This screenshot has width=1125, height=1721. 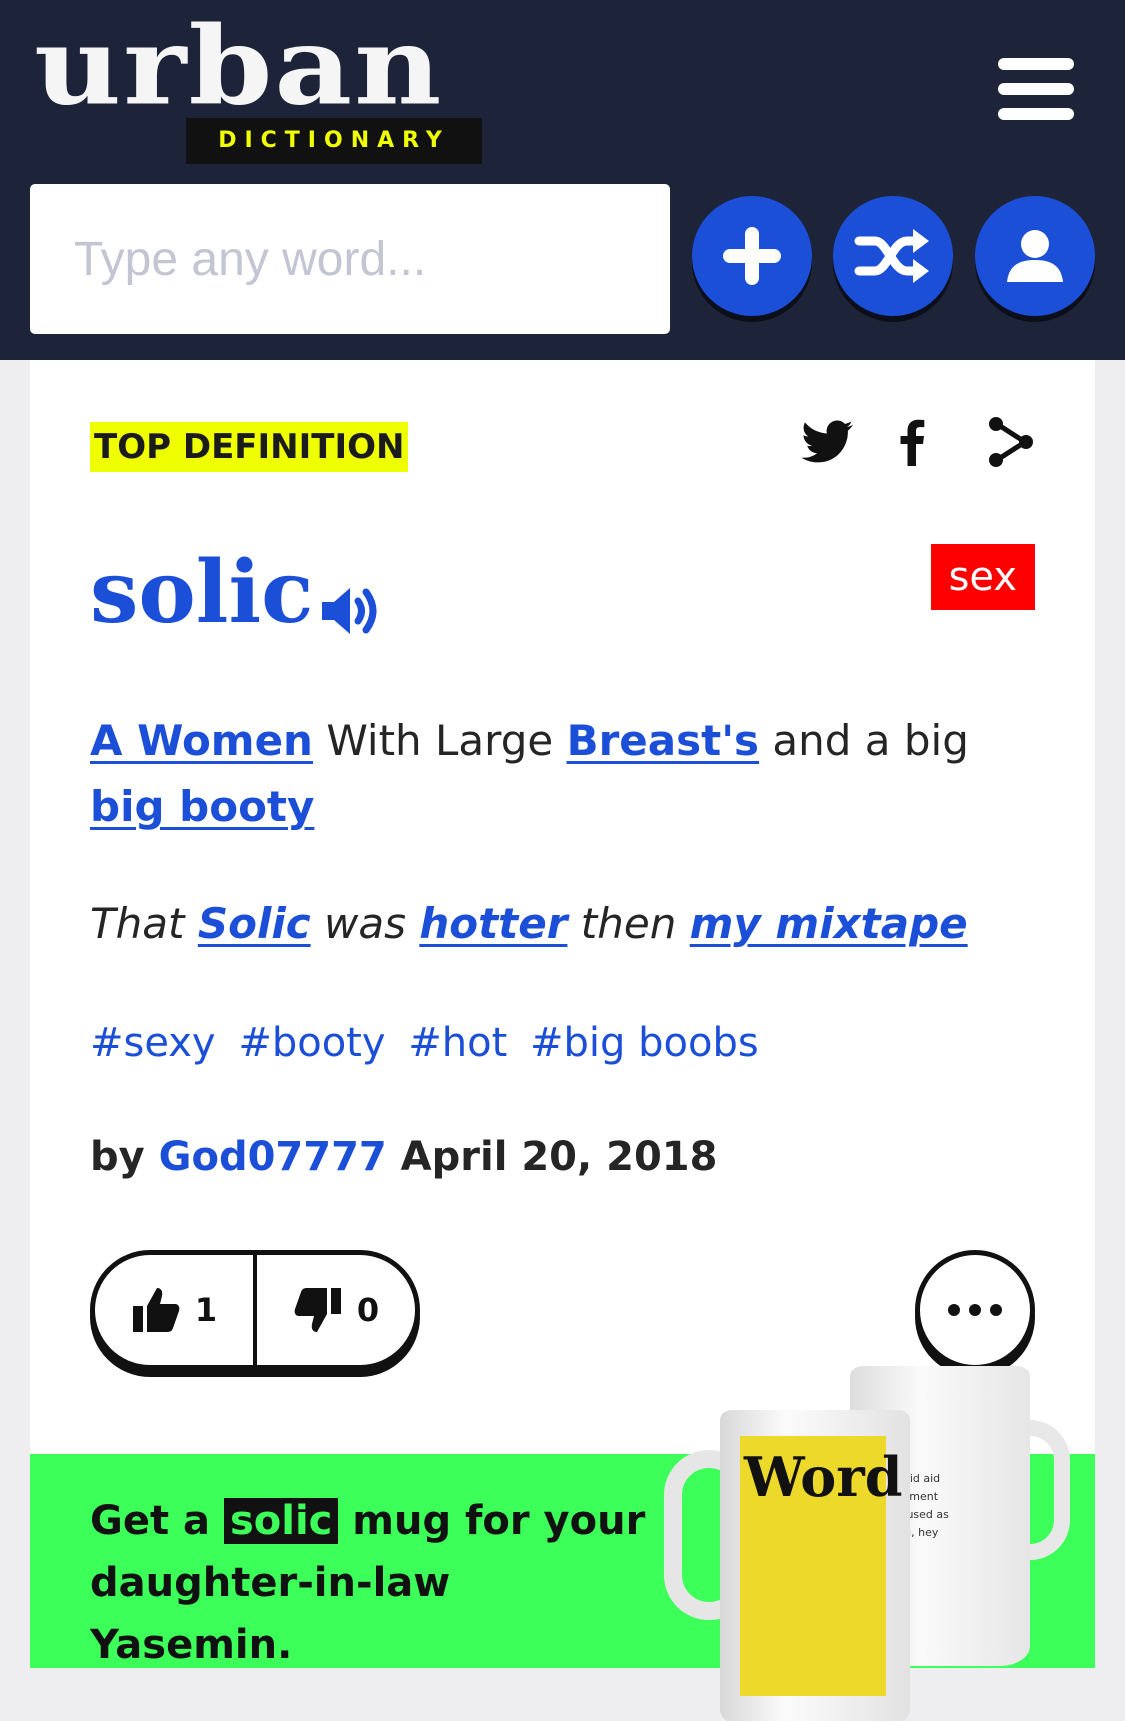 I want to click on search-input, so click(x=350, y=259).